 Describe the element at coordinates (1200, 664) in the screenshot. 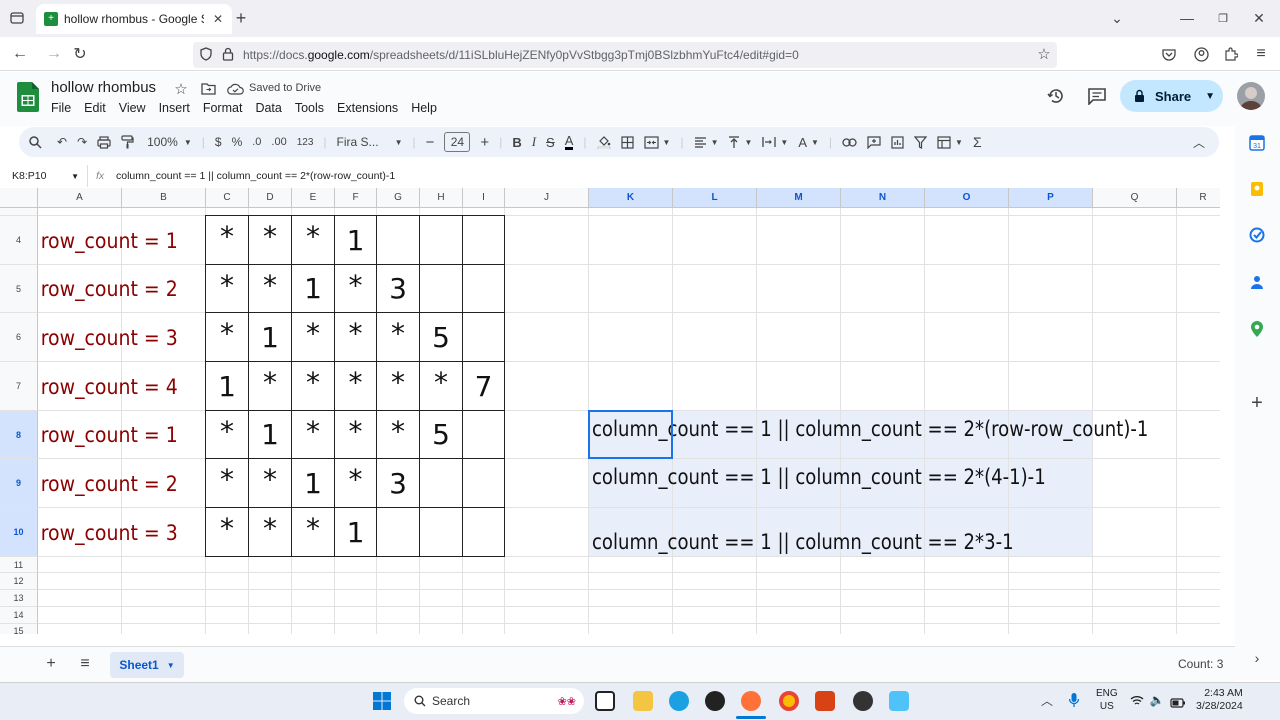

I see `selection-count: Count: 3` at that location.